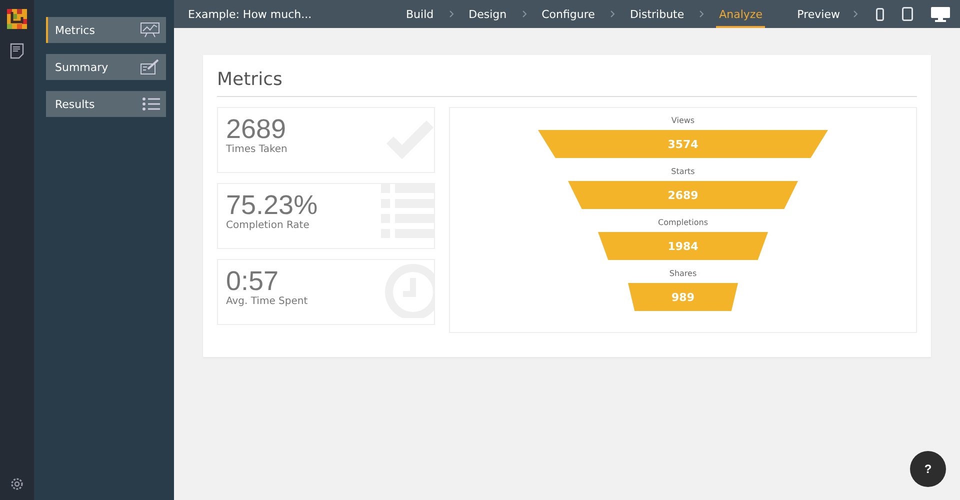 This screenshot has width=960, height=500. Describe the element at coordinates (741, 14) in the screenshot. I see `step-tab: Analyze` at that location.